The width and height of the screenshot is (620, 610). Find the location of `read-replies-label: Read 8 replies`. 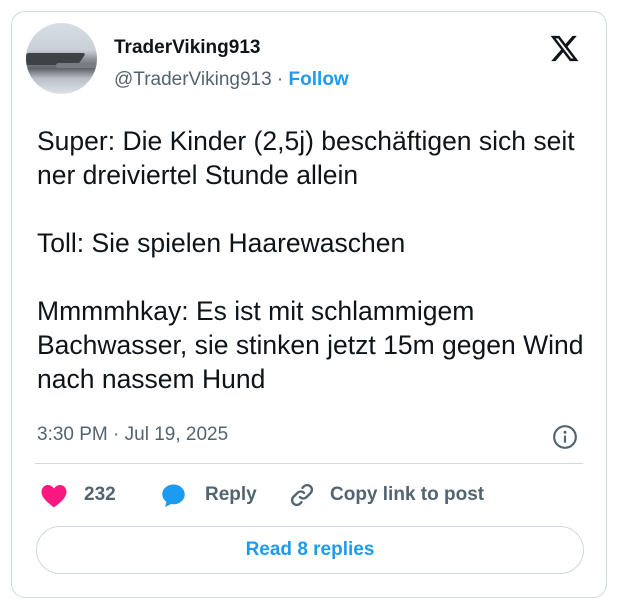

read-replies-label: Read 8 replies is located at coordinates (310, 549).